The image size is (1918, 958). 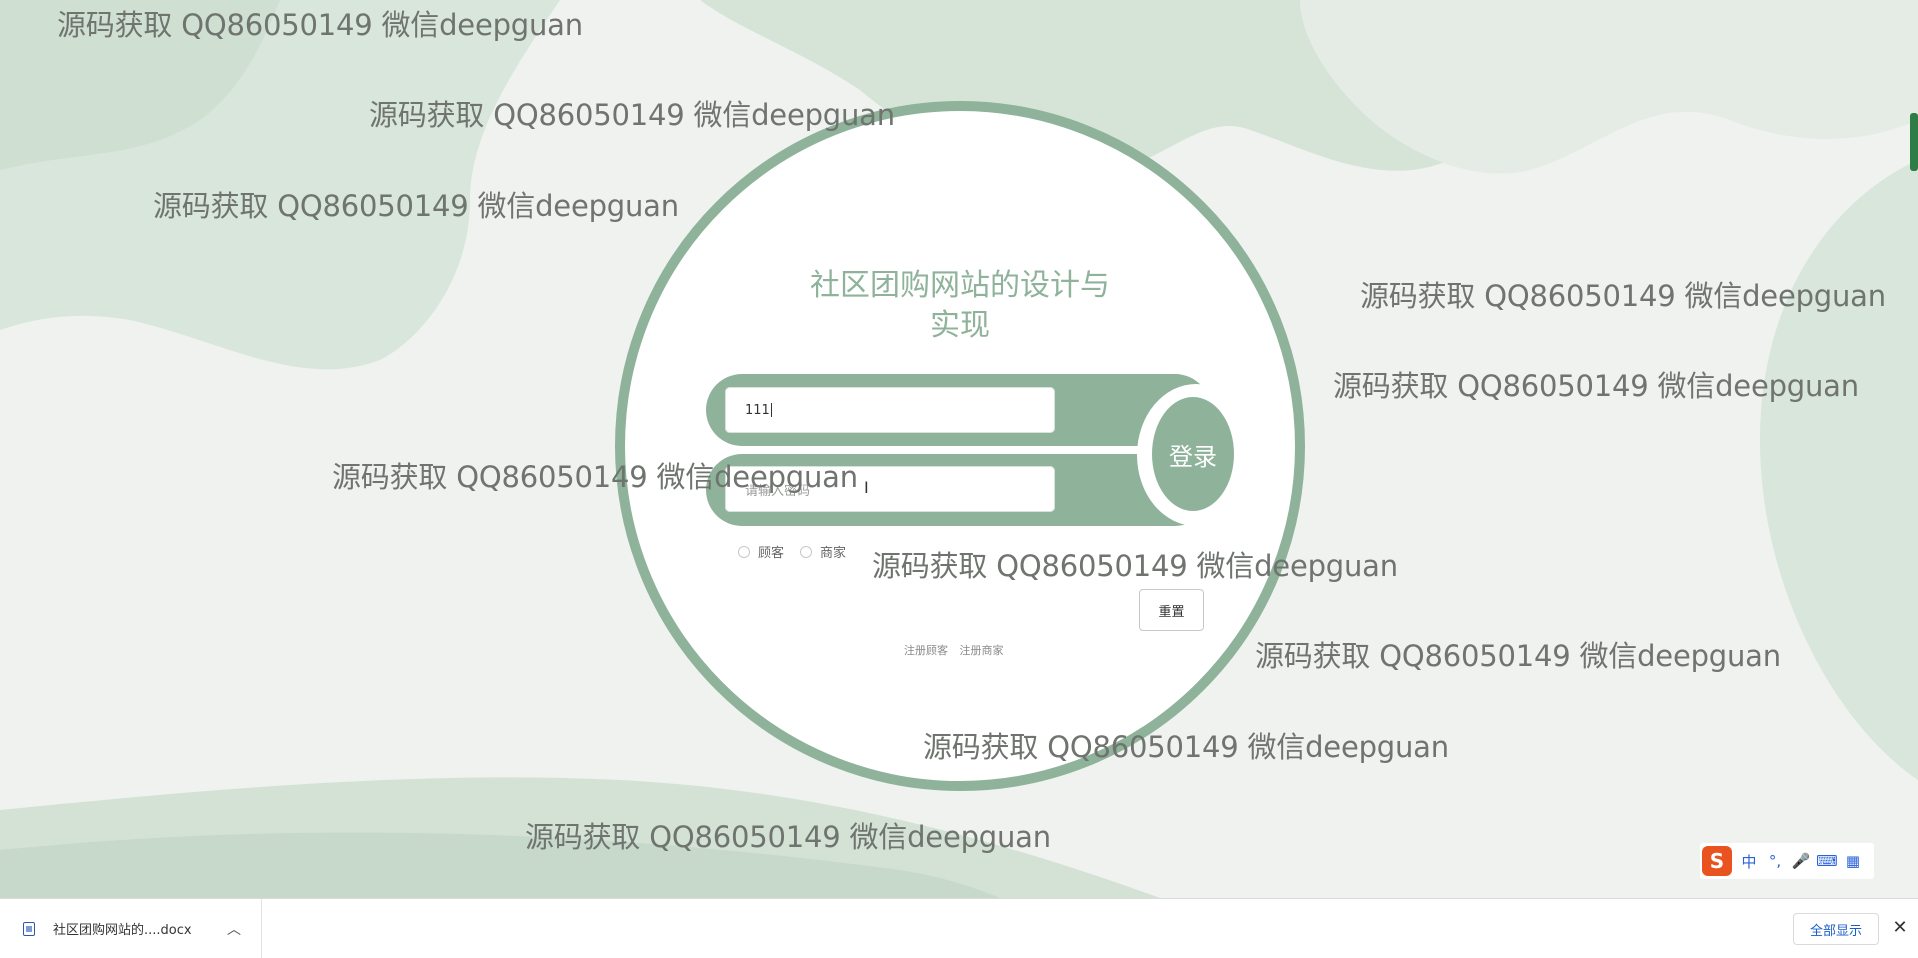 I want to click on close-icon: ✕, so click(x=1900, y=927).